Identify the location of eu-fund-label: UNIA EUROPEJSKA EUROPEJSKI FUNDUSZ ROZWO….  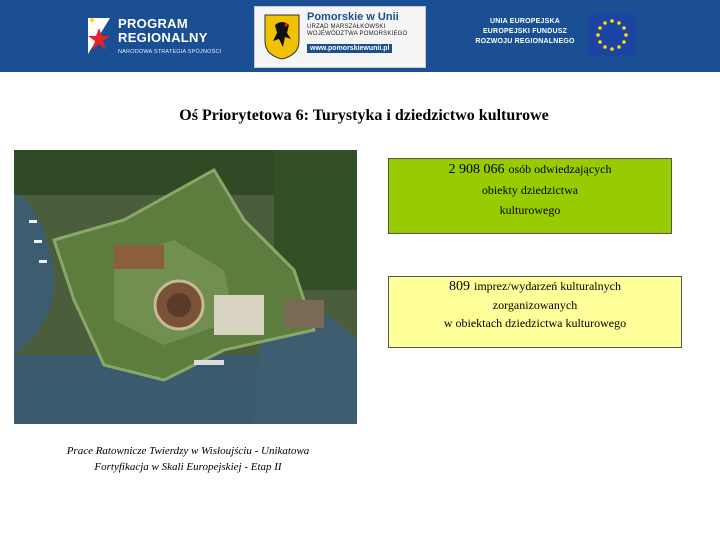
(525, 32).